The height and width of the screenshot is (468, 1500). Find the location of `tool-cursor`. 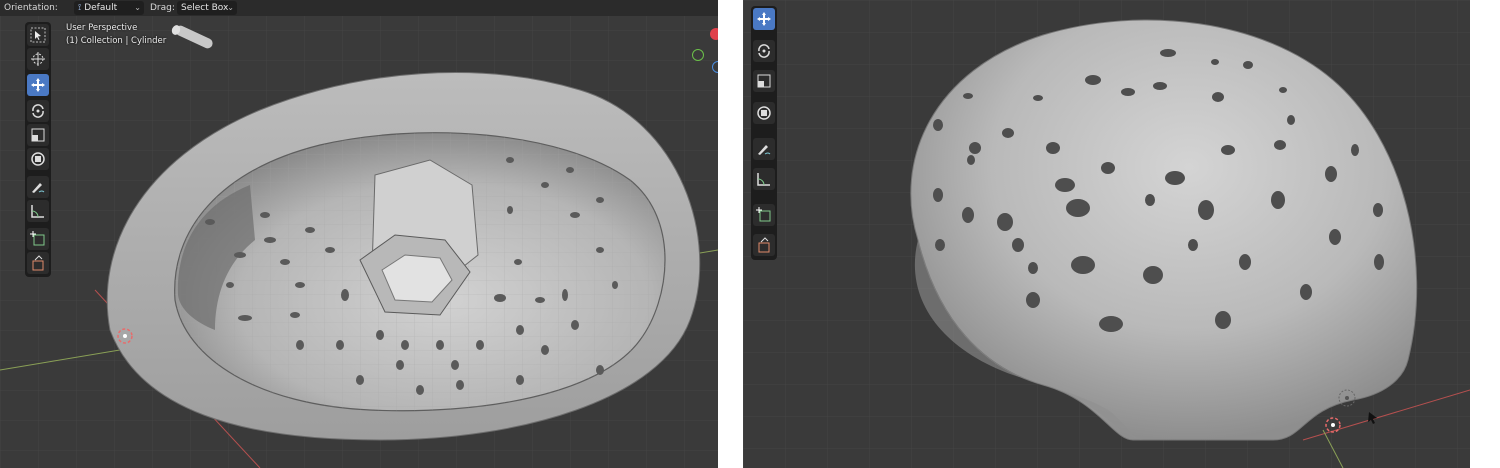

tool-cursor is located at coordinates (38, 59).